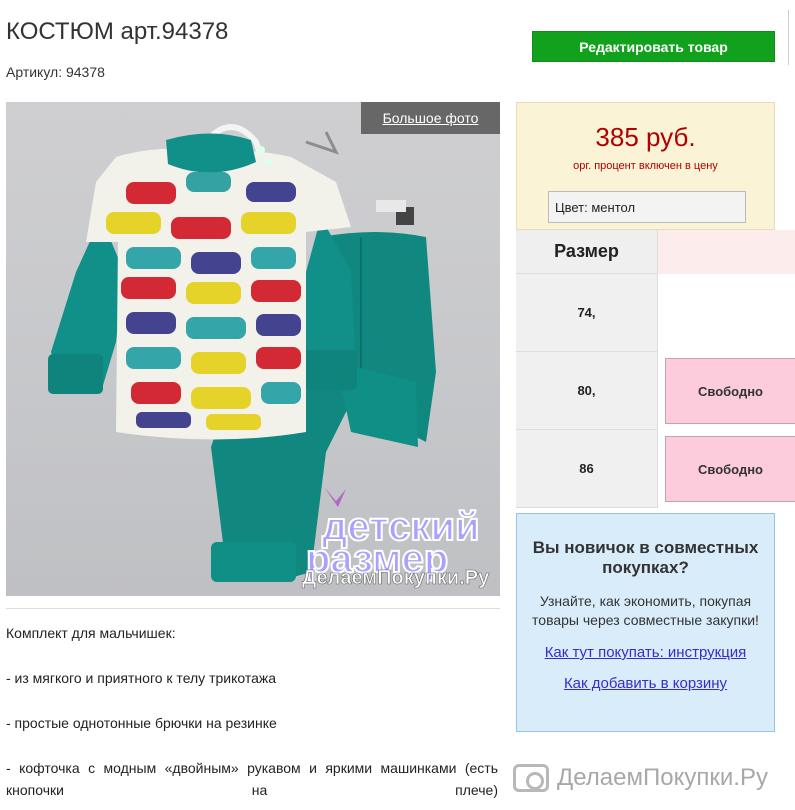 This screenshot has width=795, height=810. What do you see at coordinates (662, 777) in the screenshot?
I see `watermark-text: ДелаемПокупки.Ру` at bounding box center [662, 777].